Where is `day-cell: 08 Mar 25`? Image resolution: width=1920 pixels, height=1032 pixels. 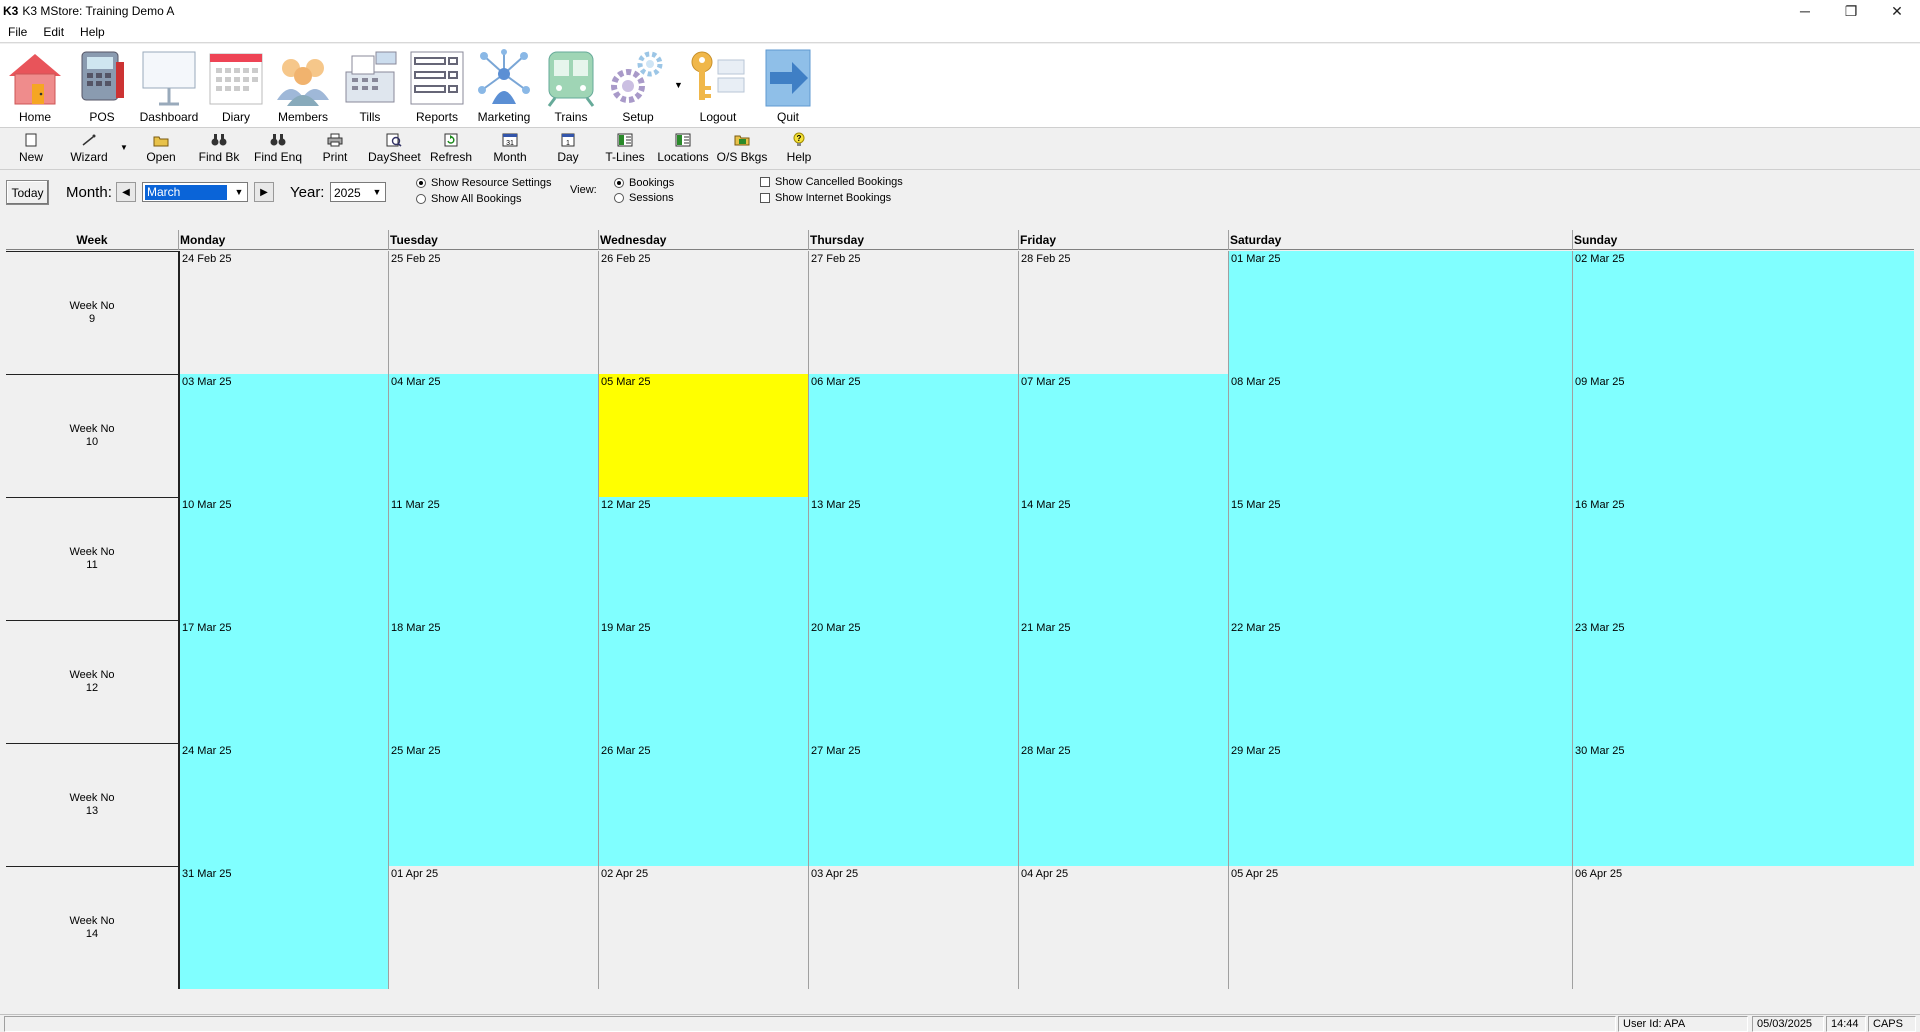
day-cell: 08 Mar 25 is located at coordinates (1400, 435).